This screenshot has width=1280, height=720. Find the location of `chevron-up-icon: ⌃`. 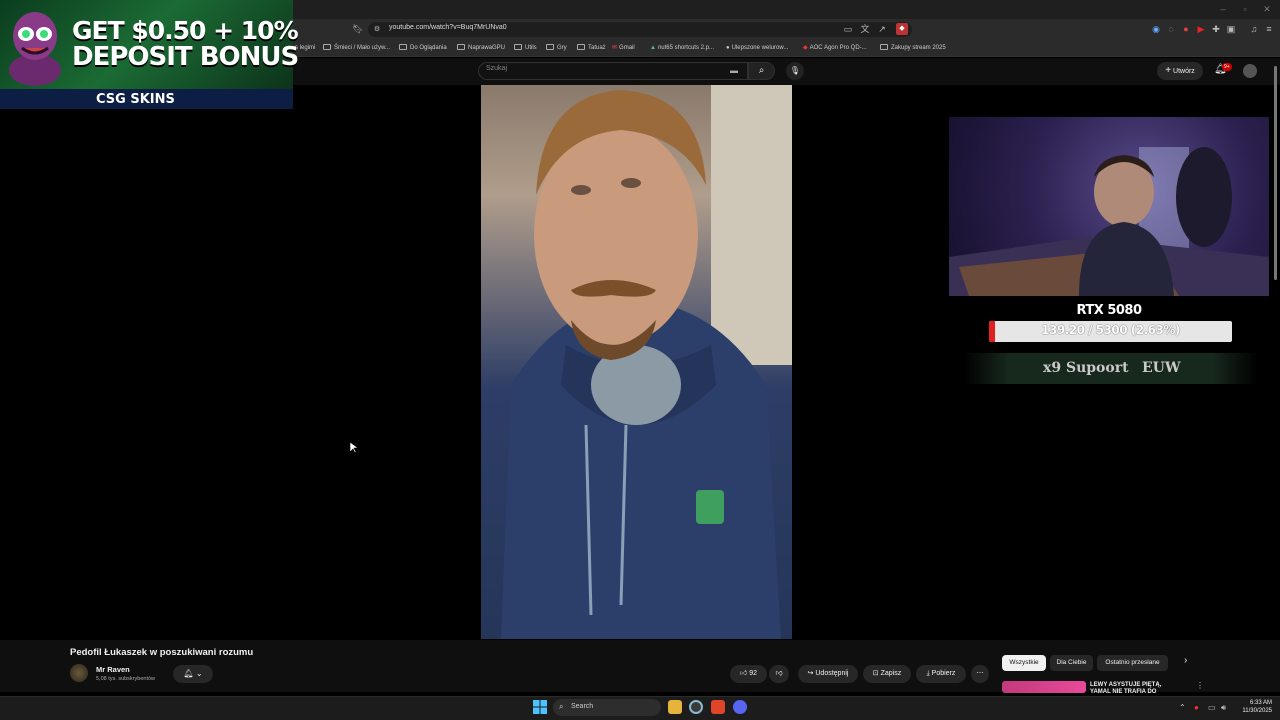

chevron-up-icon: ⌃ is located at coordinates (1182, 707).